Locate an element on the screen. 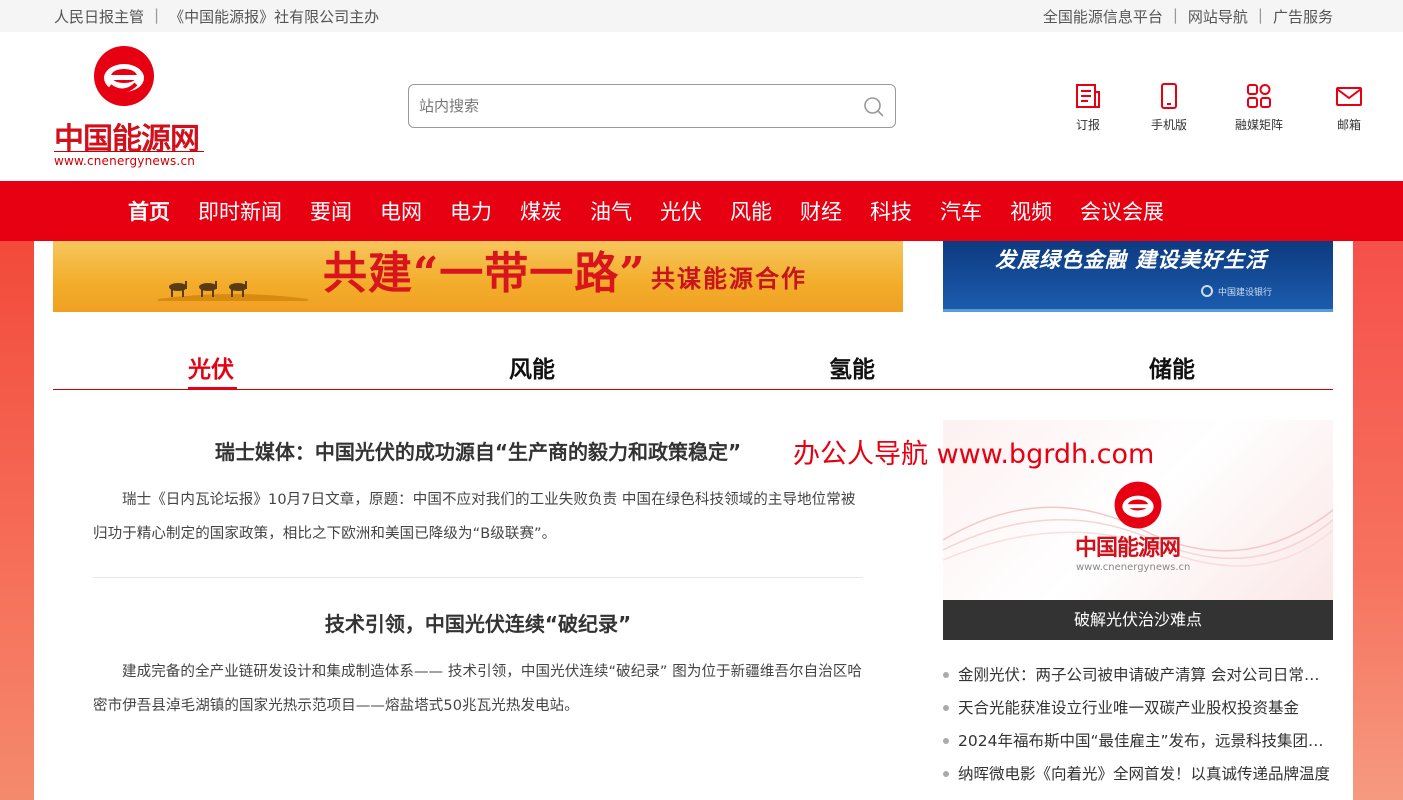  top-bar-right: 全国能源信息平台 | 网站导航 | 广告服务 is located at coordinates (1188, 16).